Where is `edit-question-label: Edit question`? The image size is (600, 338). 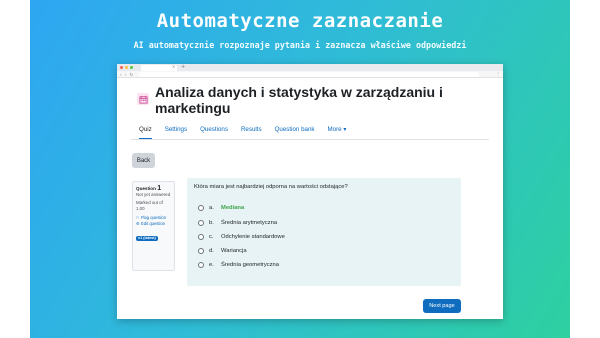 edit-question-label: Edit question is located at coordinates (153, 223).